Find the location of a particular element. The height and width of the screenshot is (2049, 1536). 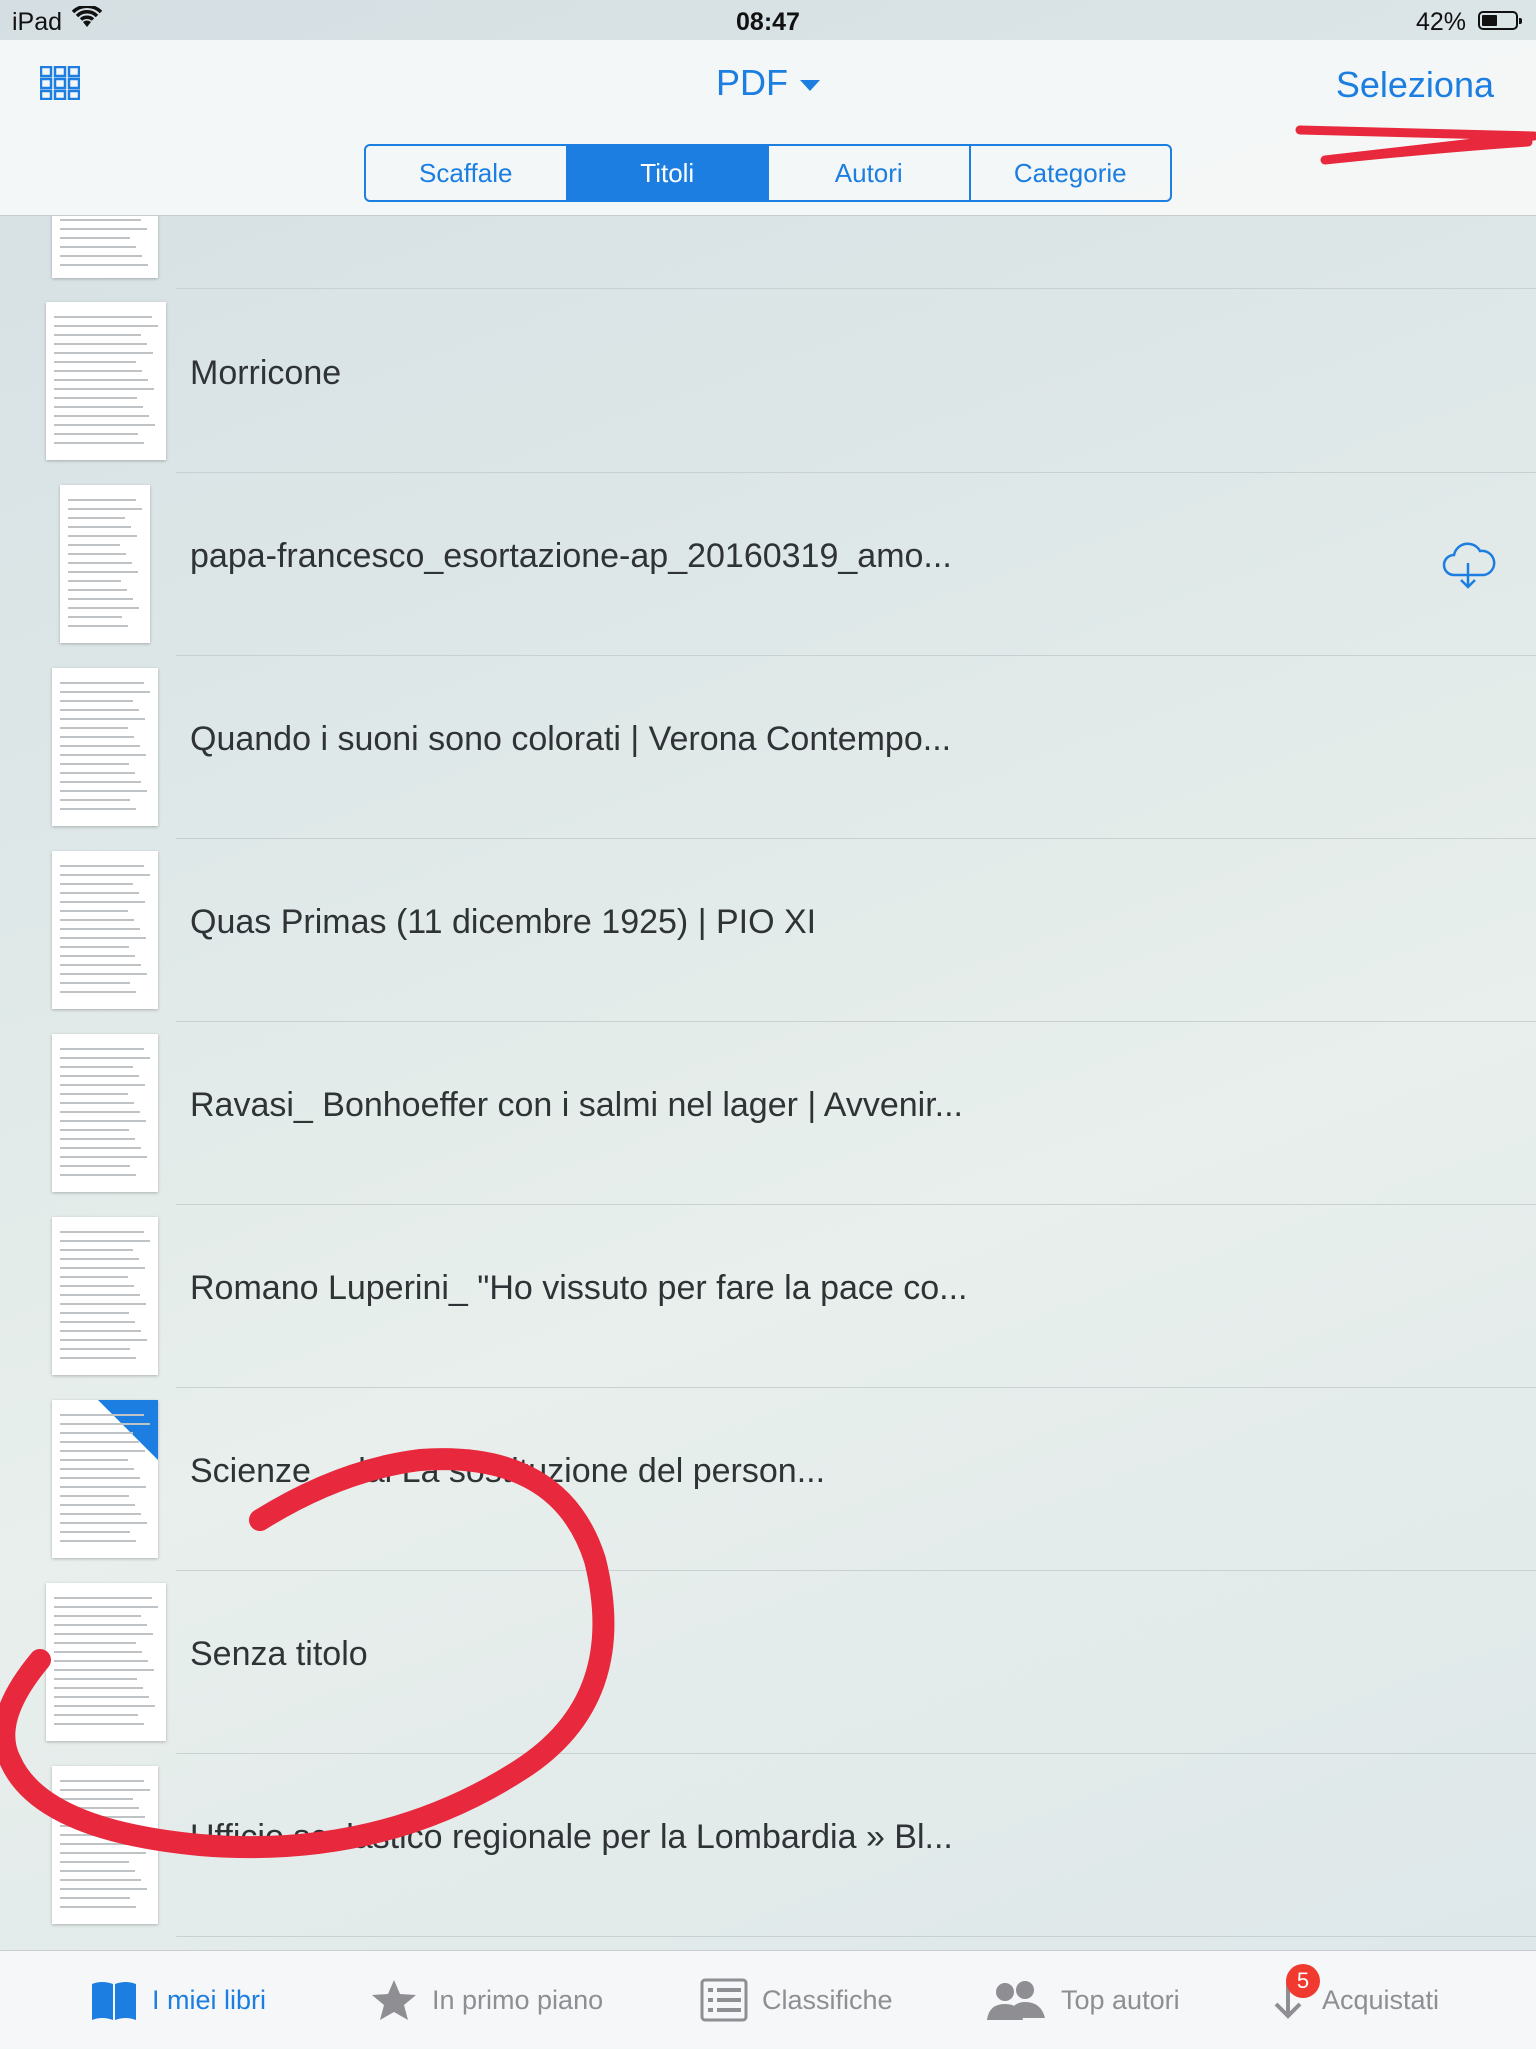

segment-scaffale: Scaffale is located at coordinates (466, 173).